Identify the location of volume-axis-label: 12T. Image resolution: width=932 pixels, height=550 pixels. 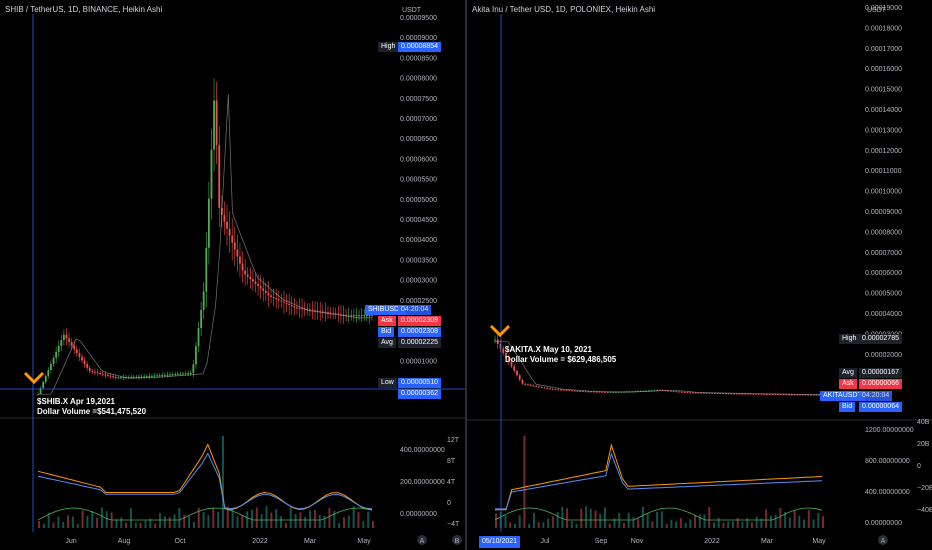
(453, 440).